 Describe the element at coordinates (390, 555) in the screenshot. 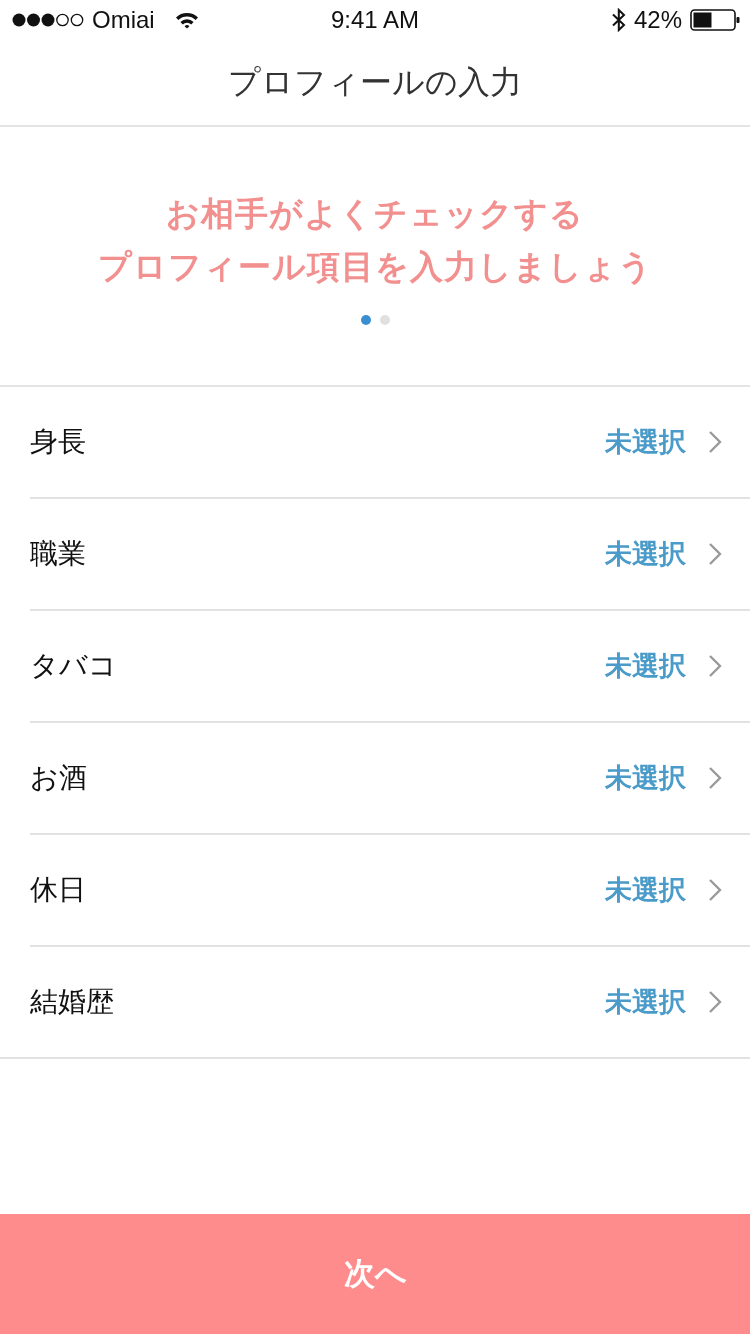

I see `profile-item-row: 職業 未選択` at that location.